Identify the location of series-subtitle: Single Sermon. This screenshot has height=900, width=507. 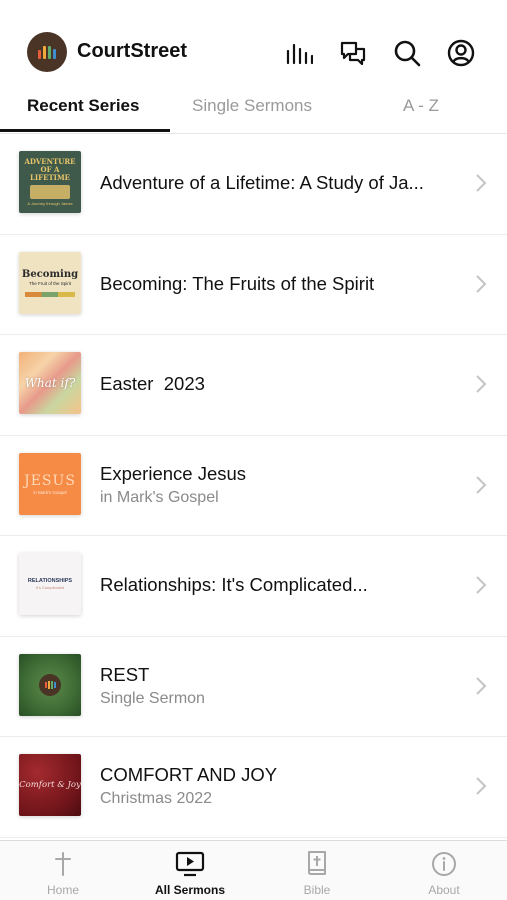
(152, 698).